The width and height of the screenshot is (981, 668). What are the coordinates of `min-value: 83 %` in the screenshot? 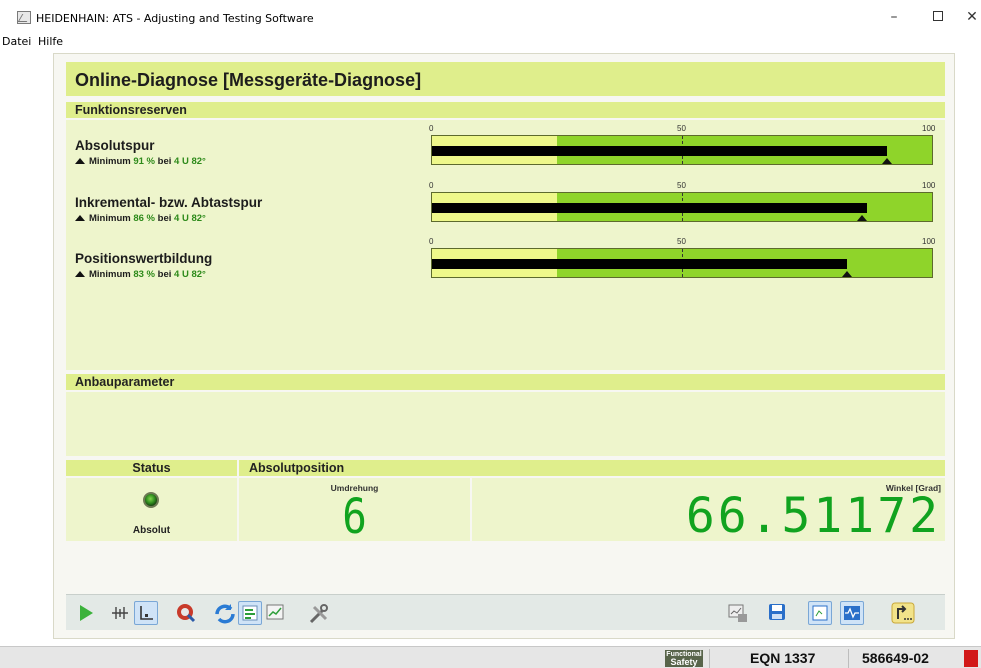 It's located at (144, 274).